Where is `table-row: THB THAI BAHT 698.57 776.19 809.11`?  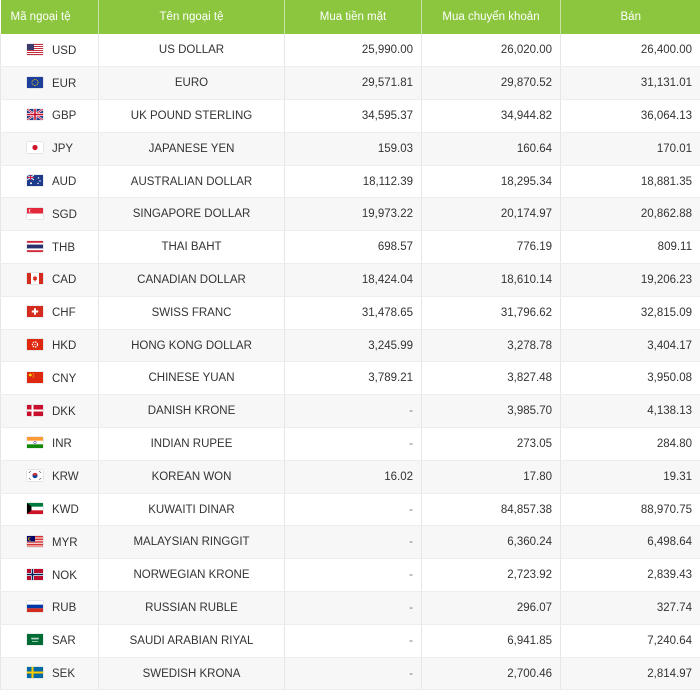 table-row: THB THAI BAHT 698.57 776.19 809.11 is located at coordinates (350, 247).